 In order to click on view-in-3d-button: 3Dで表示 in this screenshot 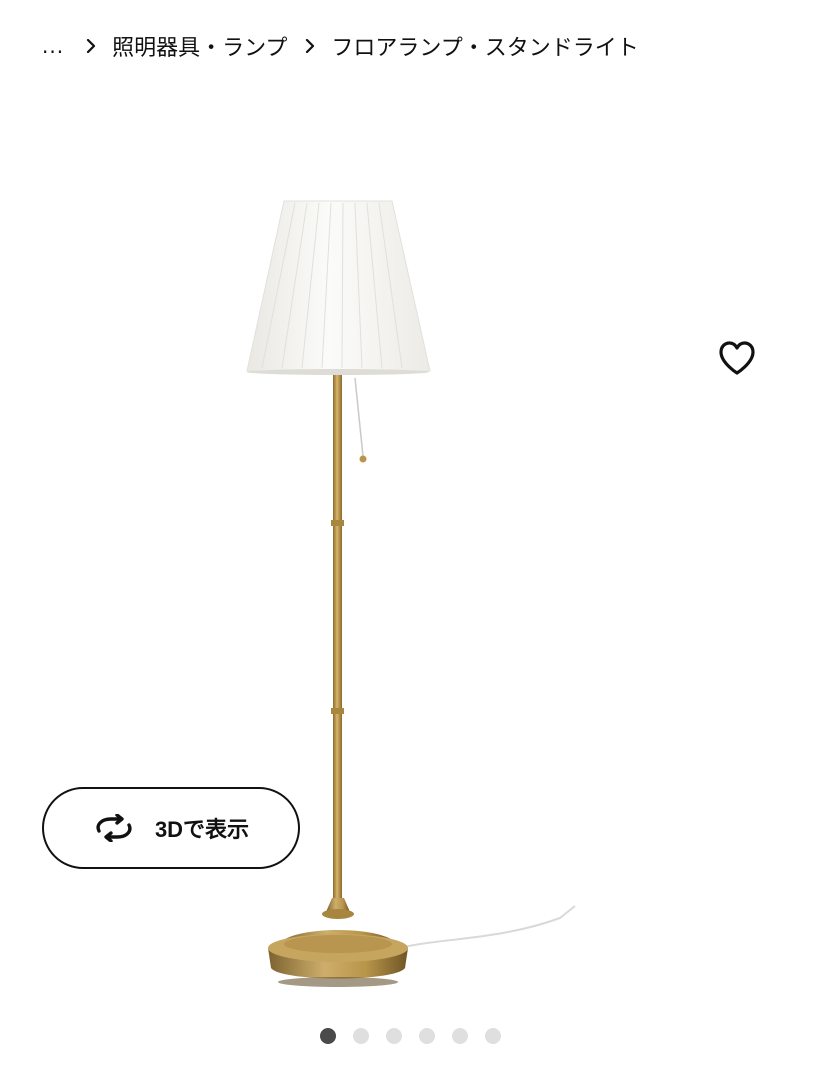, I will do `click(171, 828)`.